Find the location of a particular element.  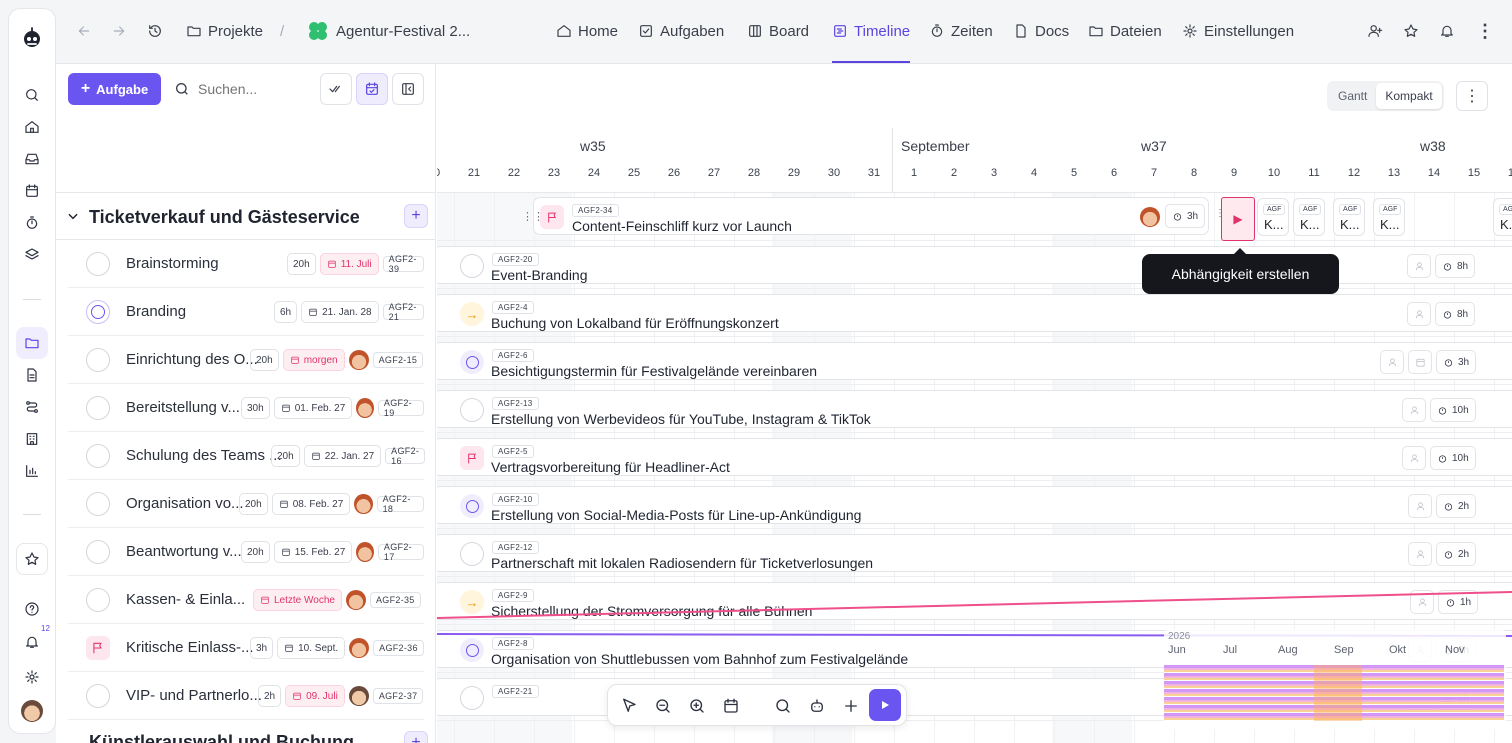

history-icon is located at coordinates (155, 31).